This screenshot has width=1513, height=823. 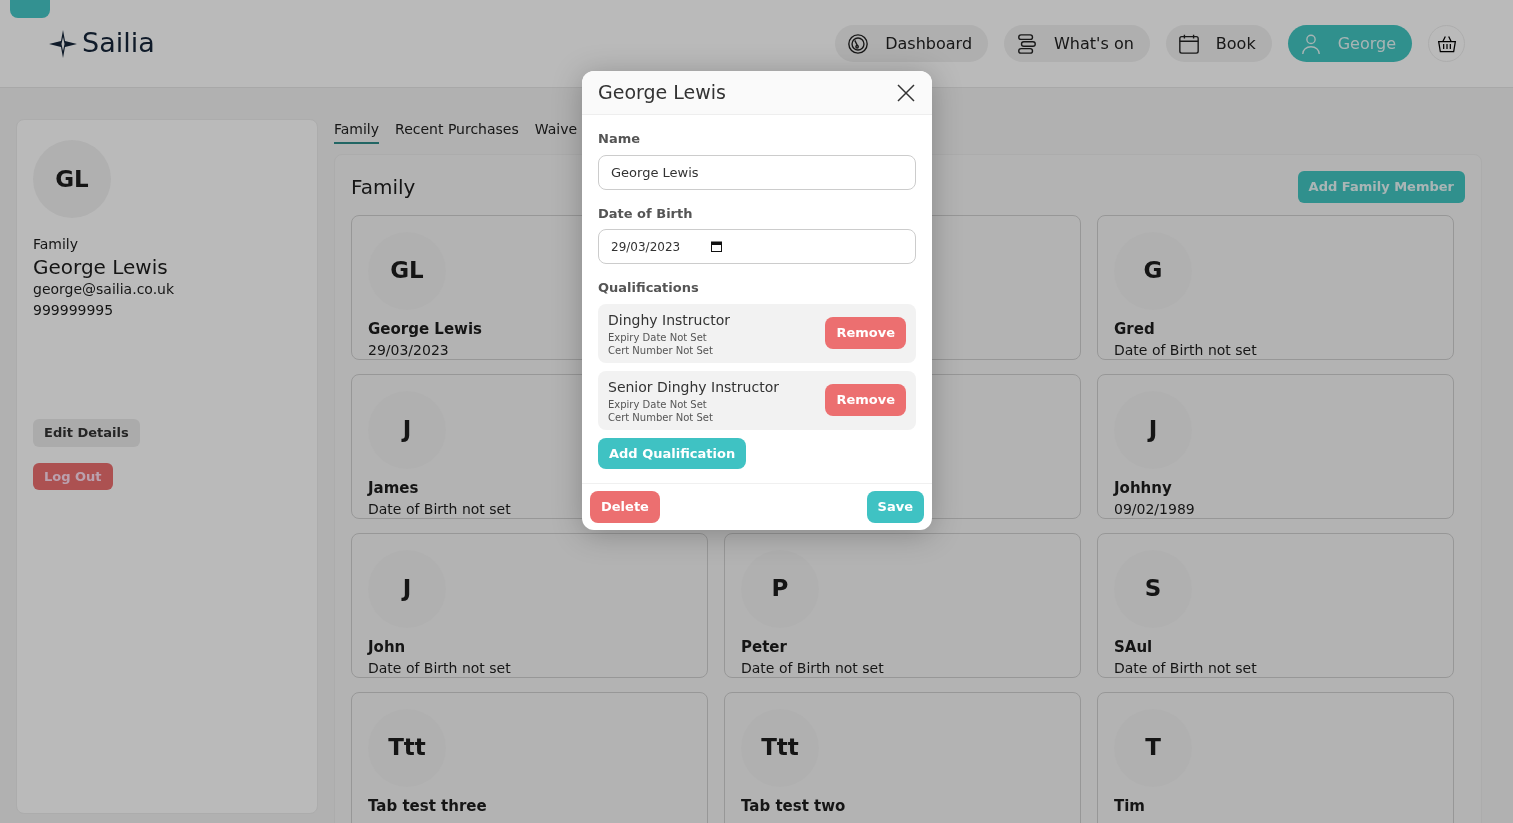 I want to click on date-field: 29/03/2023, so click(x=757, y=246).